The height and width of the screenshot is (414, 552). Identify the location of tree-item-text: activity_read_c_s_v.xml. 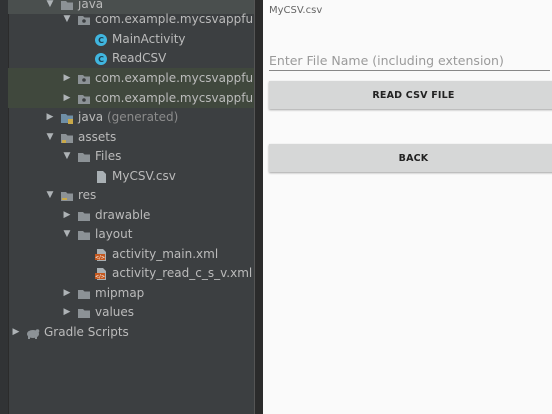
(182, 273).